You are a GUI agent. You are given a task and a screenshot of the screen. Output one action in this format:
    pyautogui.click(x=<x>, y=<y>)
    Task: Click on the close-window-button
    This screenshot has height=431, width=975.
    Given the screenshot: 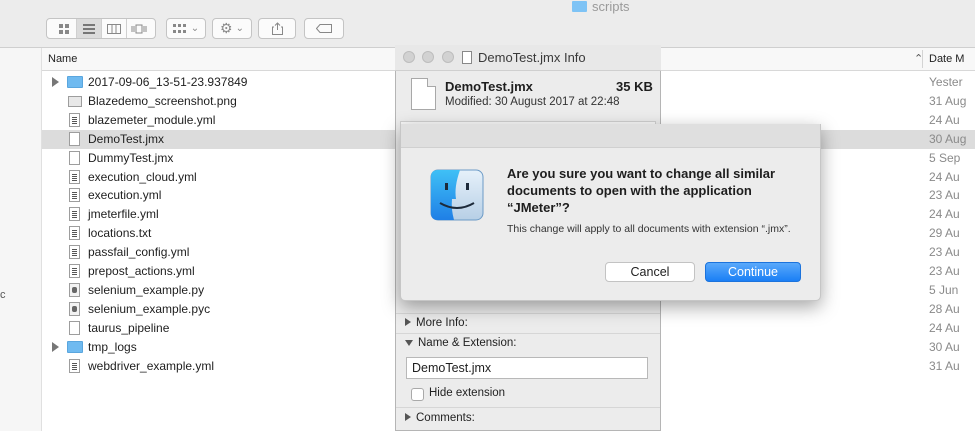 What is the action you would take?
    pyautogui.click(x=409, y=57)
    